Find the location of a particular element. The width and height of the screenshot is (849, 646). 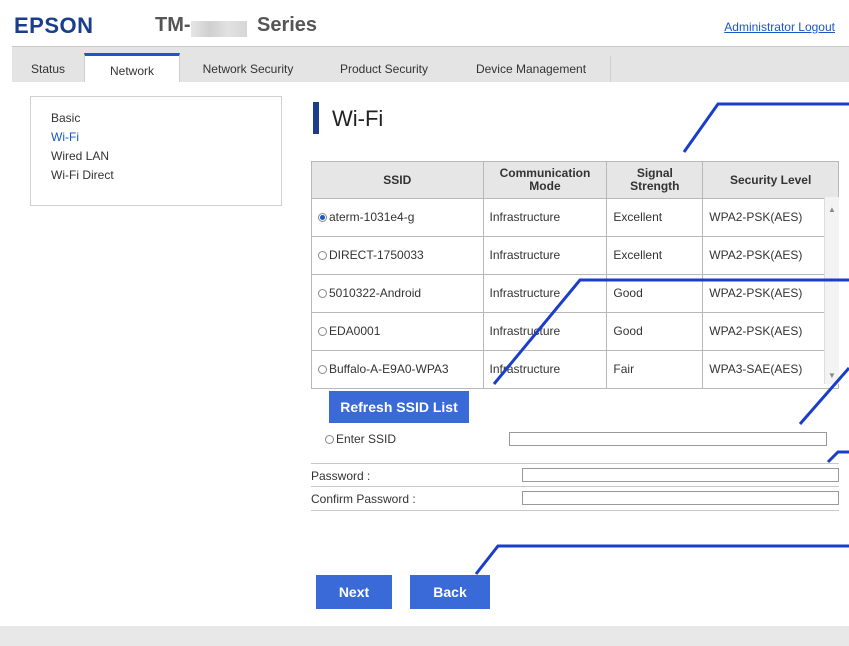

sidebar-item-basic: Basic is located at coordinates (65, 118).